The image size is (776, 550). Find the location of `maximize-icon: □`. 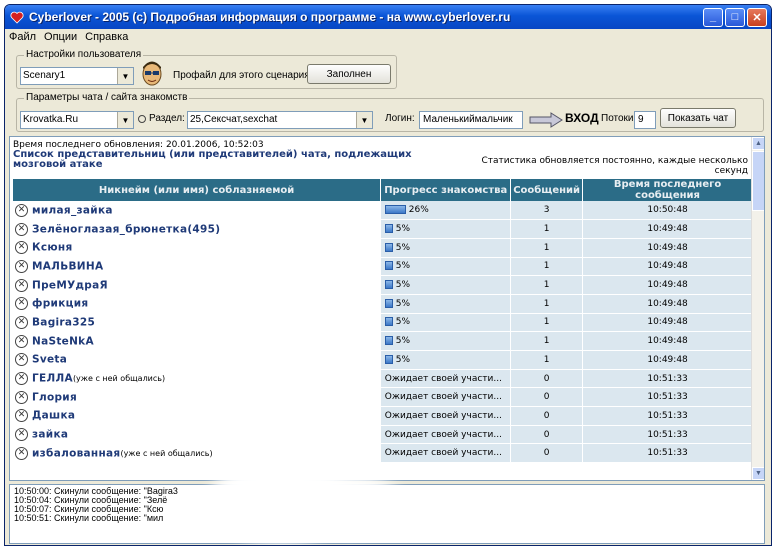

maximize-icon: □ is located at coordinates (735, 17).